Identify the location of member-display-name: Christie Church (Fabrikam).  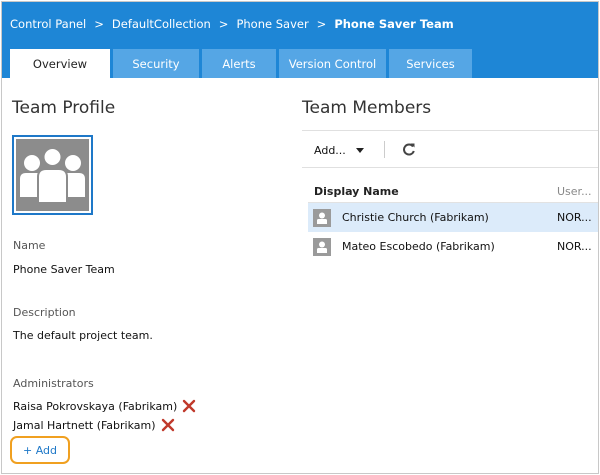
(415, 217).